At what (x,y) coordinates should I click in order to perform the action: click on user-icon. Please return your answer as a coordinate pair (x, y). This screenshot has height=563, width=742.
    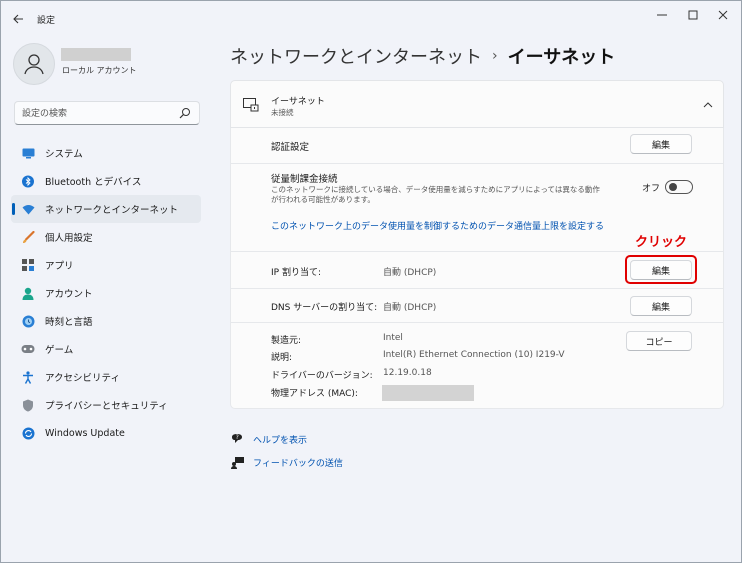
    Looking at the image, I should click on (34, 64).